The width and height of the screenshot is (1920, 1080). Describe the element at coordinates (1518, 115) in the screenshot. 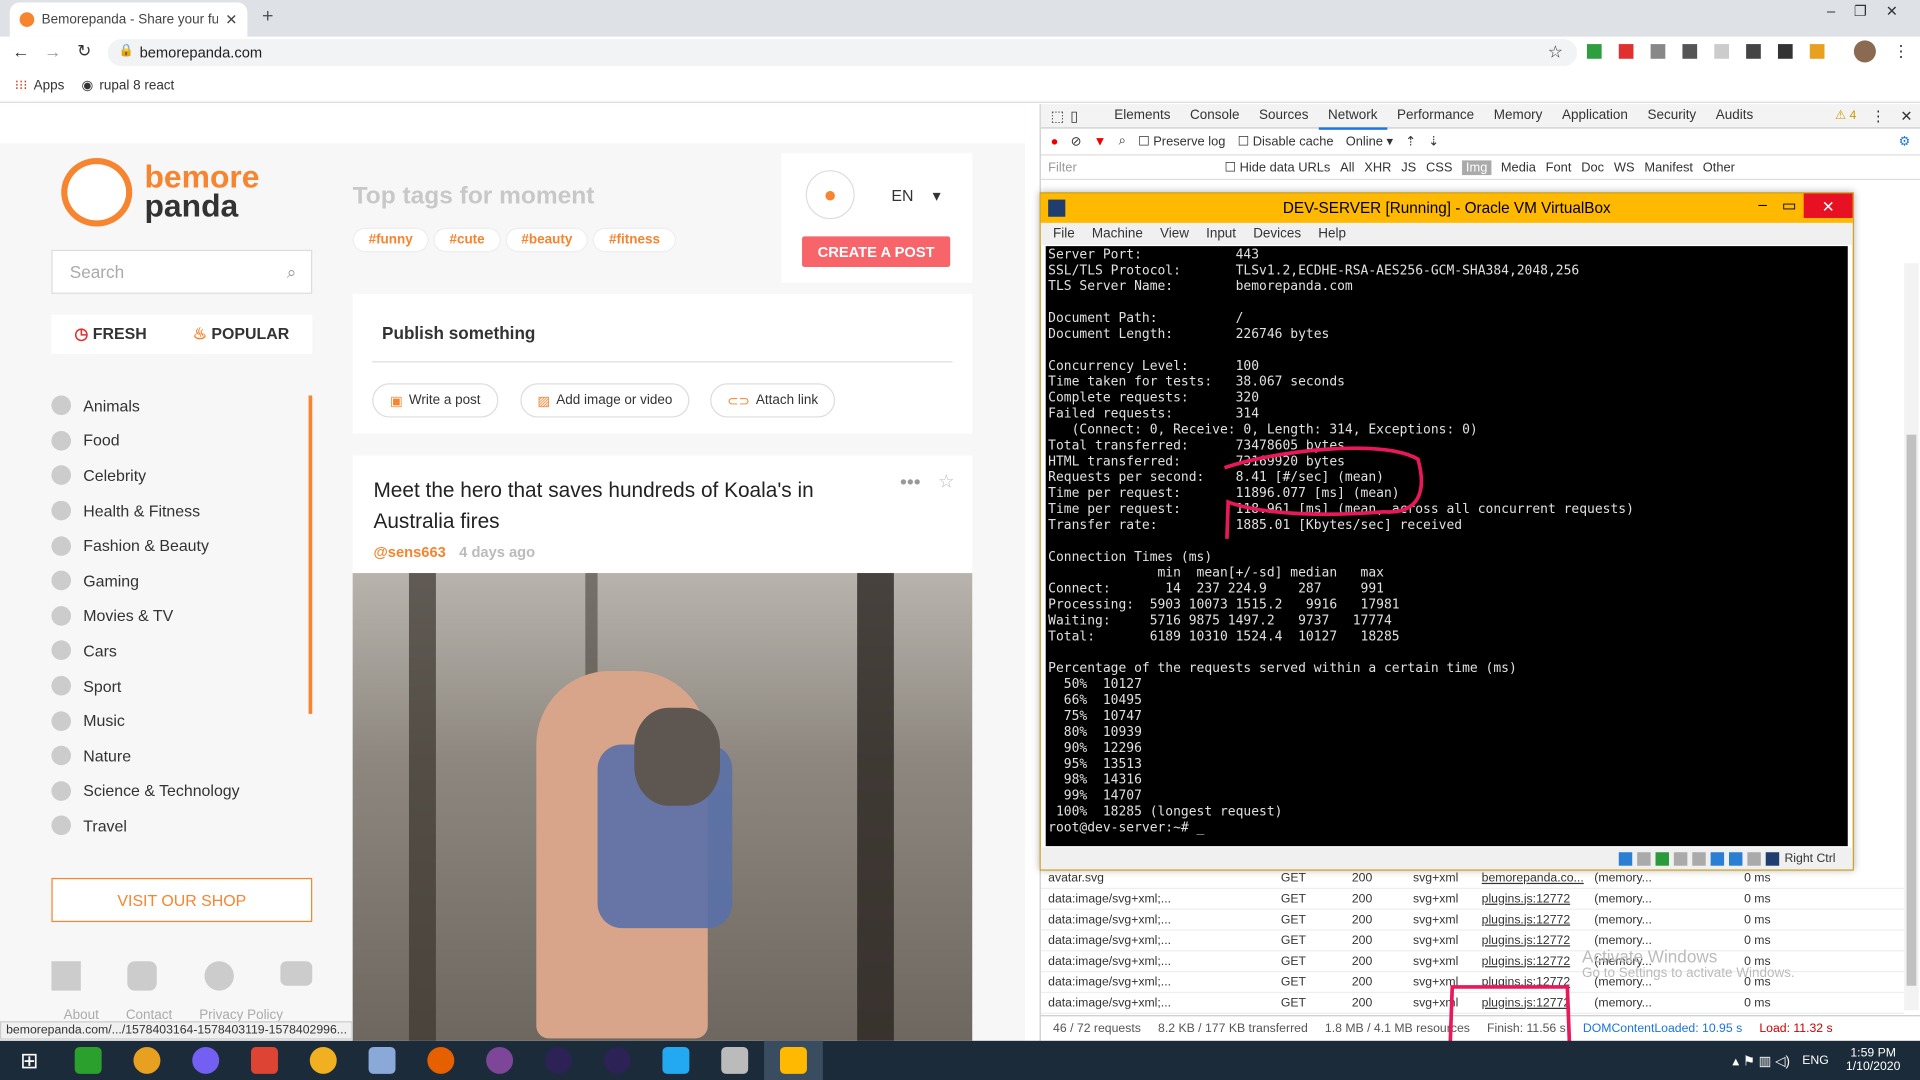

I see `devtools-tab-memory: Memory` at that location.